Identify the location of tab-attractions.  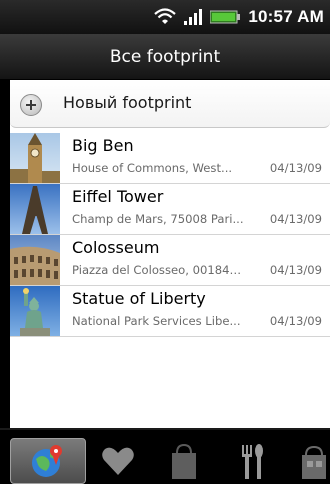
(311, 461).